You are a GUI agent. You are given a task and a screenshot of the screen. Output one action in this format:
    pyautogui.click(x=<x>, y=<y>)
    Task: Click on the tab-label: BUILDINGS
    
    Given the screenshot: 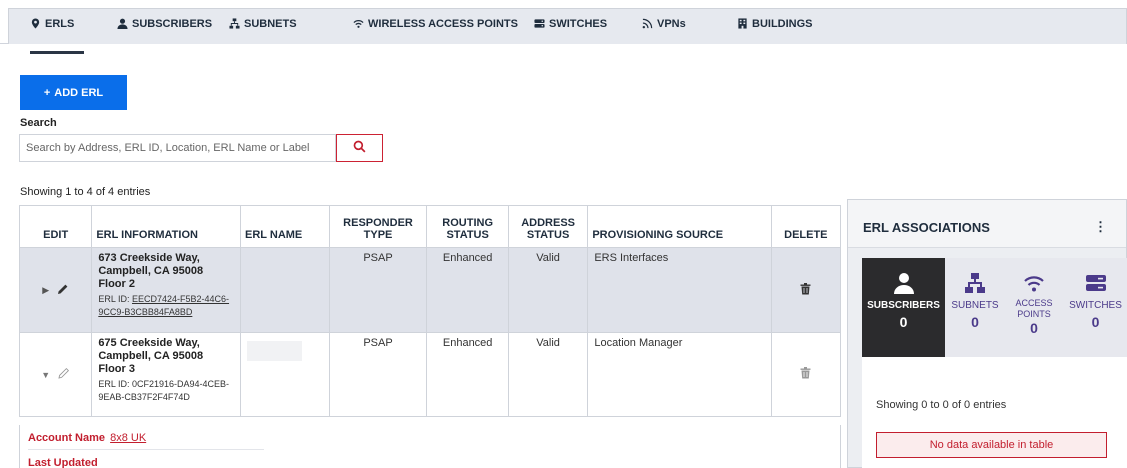 What is the action you would take?
    pyautogui.click(x=782, y=24)
    